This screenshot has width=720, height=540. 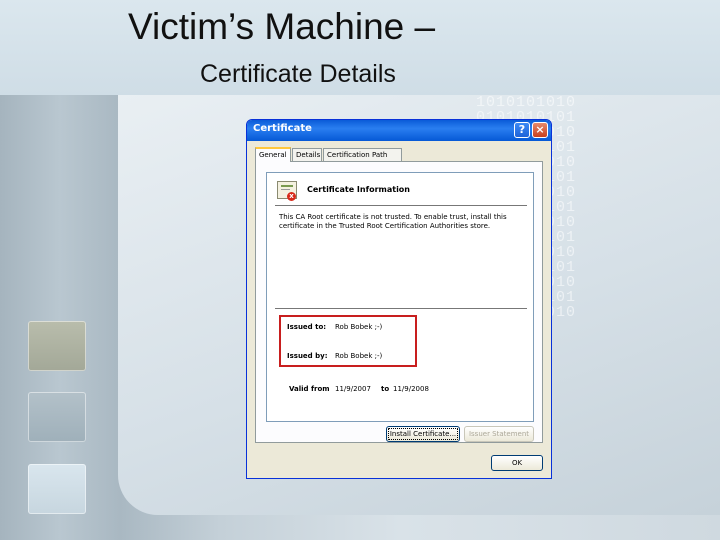 I want to click on valid-to-value: 11/9/2008, so click(x=411, y=389).